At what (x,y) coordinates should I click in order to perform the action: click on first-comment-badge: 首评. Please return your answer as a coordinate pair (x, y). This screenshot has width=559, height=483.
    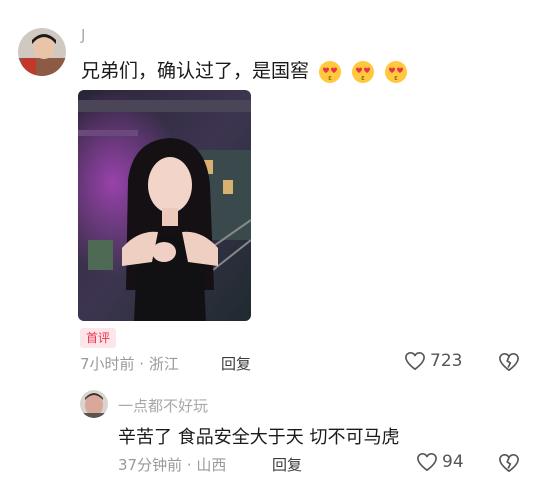
    Looking at the image, I should click on (98, 338).